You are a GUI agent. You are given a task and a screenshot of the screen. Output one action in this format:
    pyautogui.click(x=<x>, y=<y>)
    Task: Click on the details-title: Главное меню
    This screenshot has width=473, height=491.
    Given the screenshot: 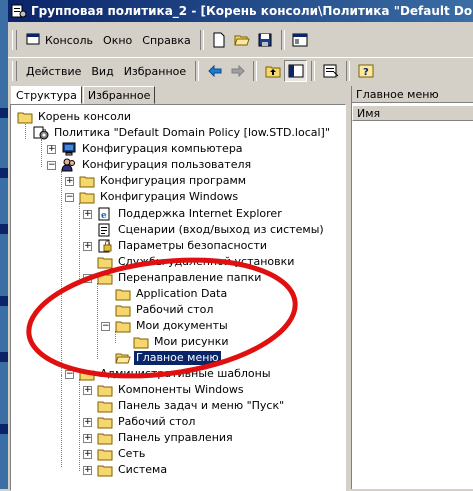 What is the action you would take?
    pyautogui.click(x=412, y=94)
    